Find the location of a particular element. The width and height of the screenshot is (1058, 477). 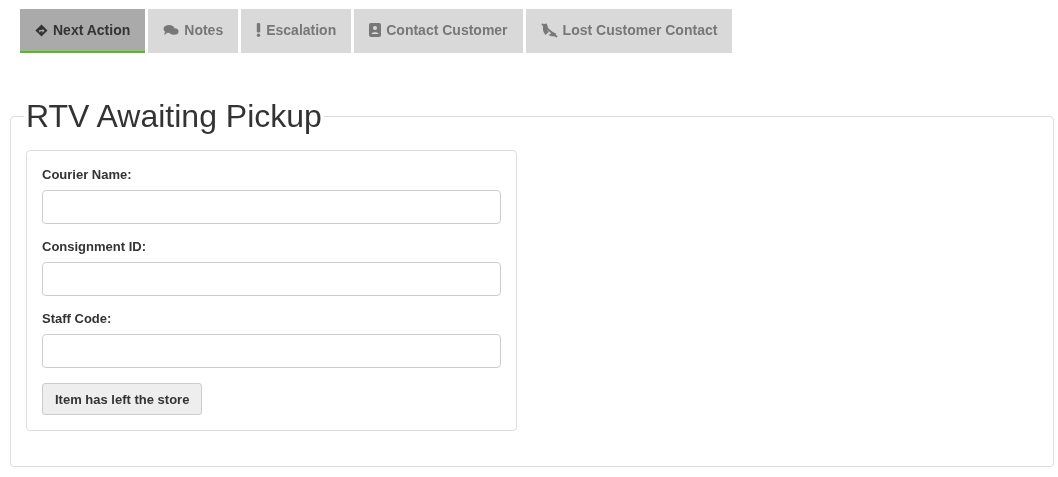

address-book-icon is located at coordinates (375, 30).